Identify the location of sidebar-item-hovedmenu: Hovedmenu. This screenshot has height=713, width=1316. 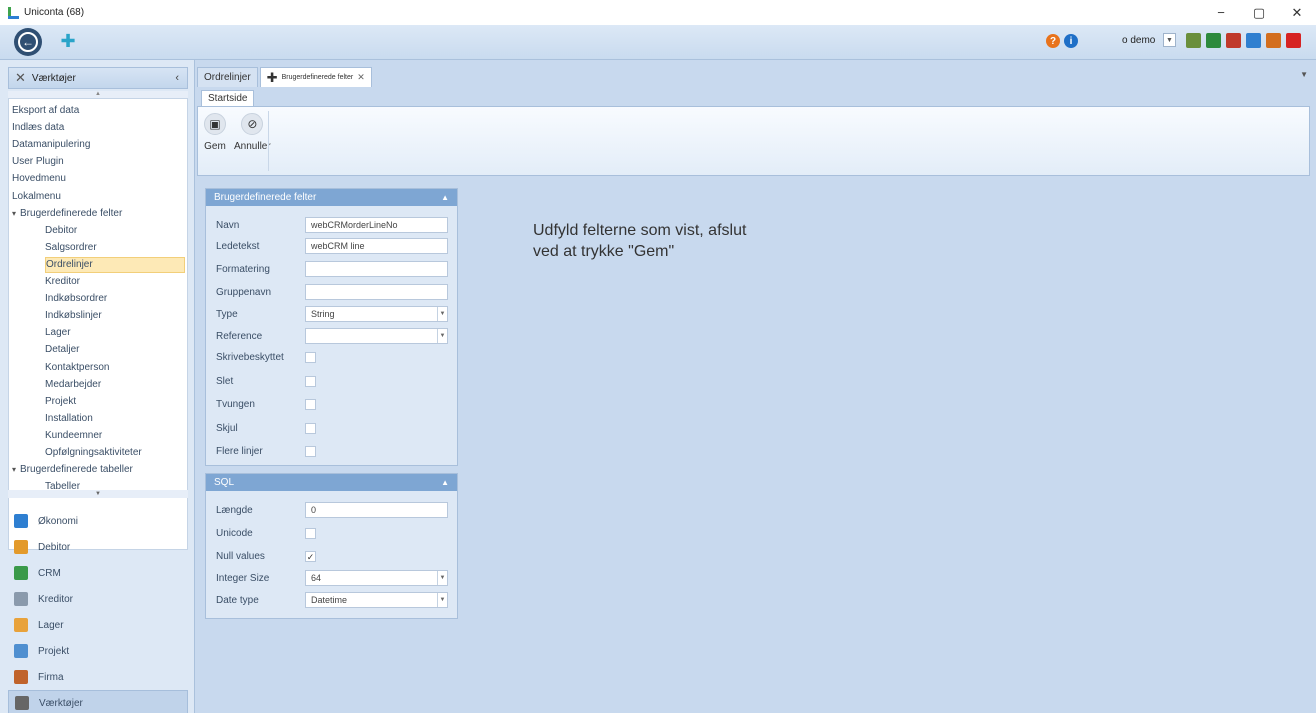
(39, 179).